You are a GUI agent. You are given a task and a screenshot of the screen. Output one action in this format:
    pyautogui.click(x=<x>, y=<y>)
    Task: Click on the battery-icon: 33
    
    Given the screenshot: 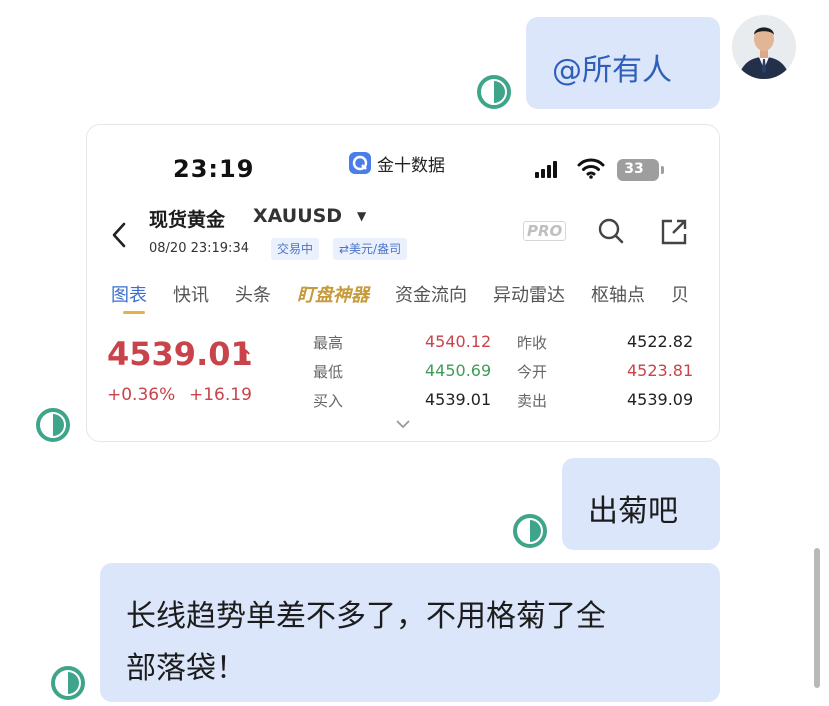 What is the action you would take?
    pyautogui.click(x=638, y=170)
    